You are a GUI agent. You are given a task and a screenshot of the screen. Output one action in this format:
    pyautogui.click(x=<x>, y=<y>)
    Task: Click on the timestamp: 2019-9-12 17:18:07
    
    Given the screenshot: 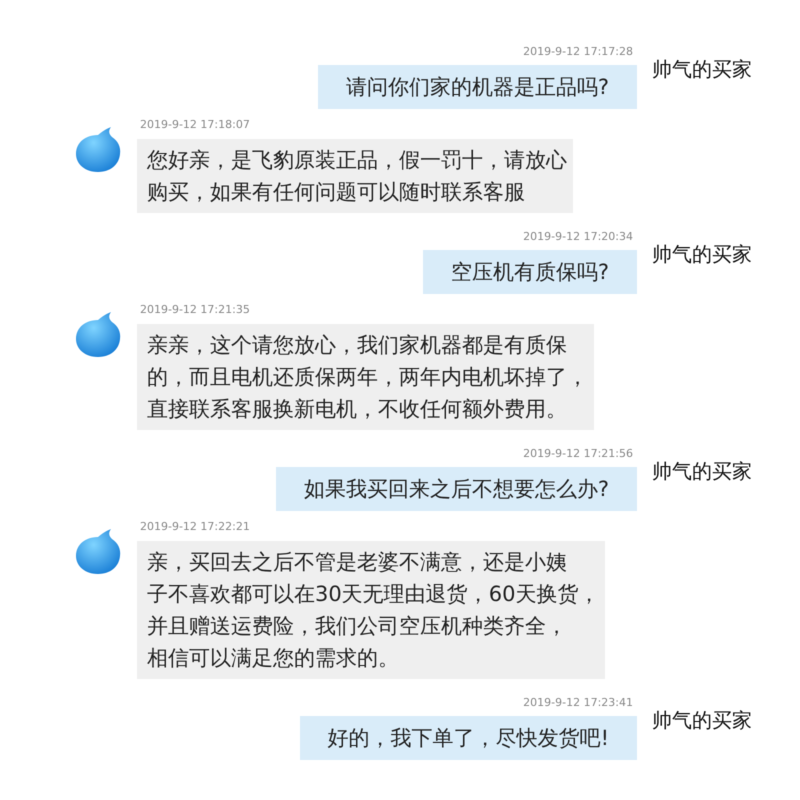 What is the action you would take?
    pyautogui.click(x=194, y=124)
    